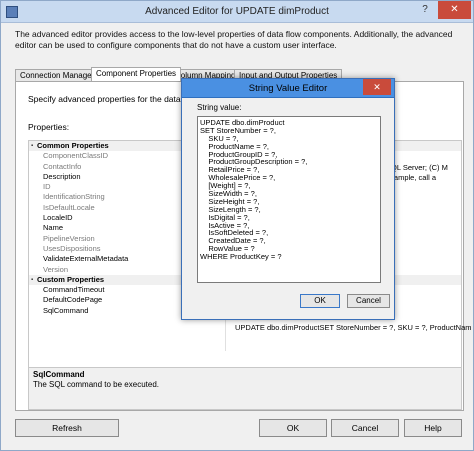 This screenshot has height=451, width=474. I want to click on window-title: Advanced Editor for UPDATE dimProduct, so click(237, 11).